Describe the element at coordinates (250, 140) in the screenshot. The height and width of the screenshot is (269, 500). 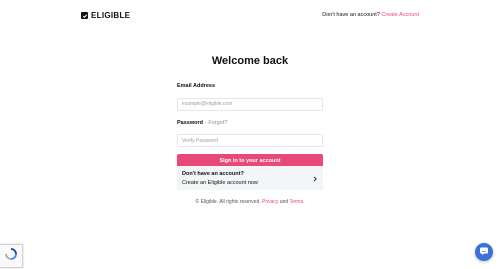
I see `password-field` at that location.